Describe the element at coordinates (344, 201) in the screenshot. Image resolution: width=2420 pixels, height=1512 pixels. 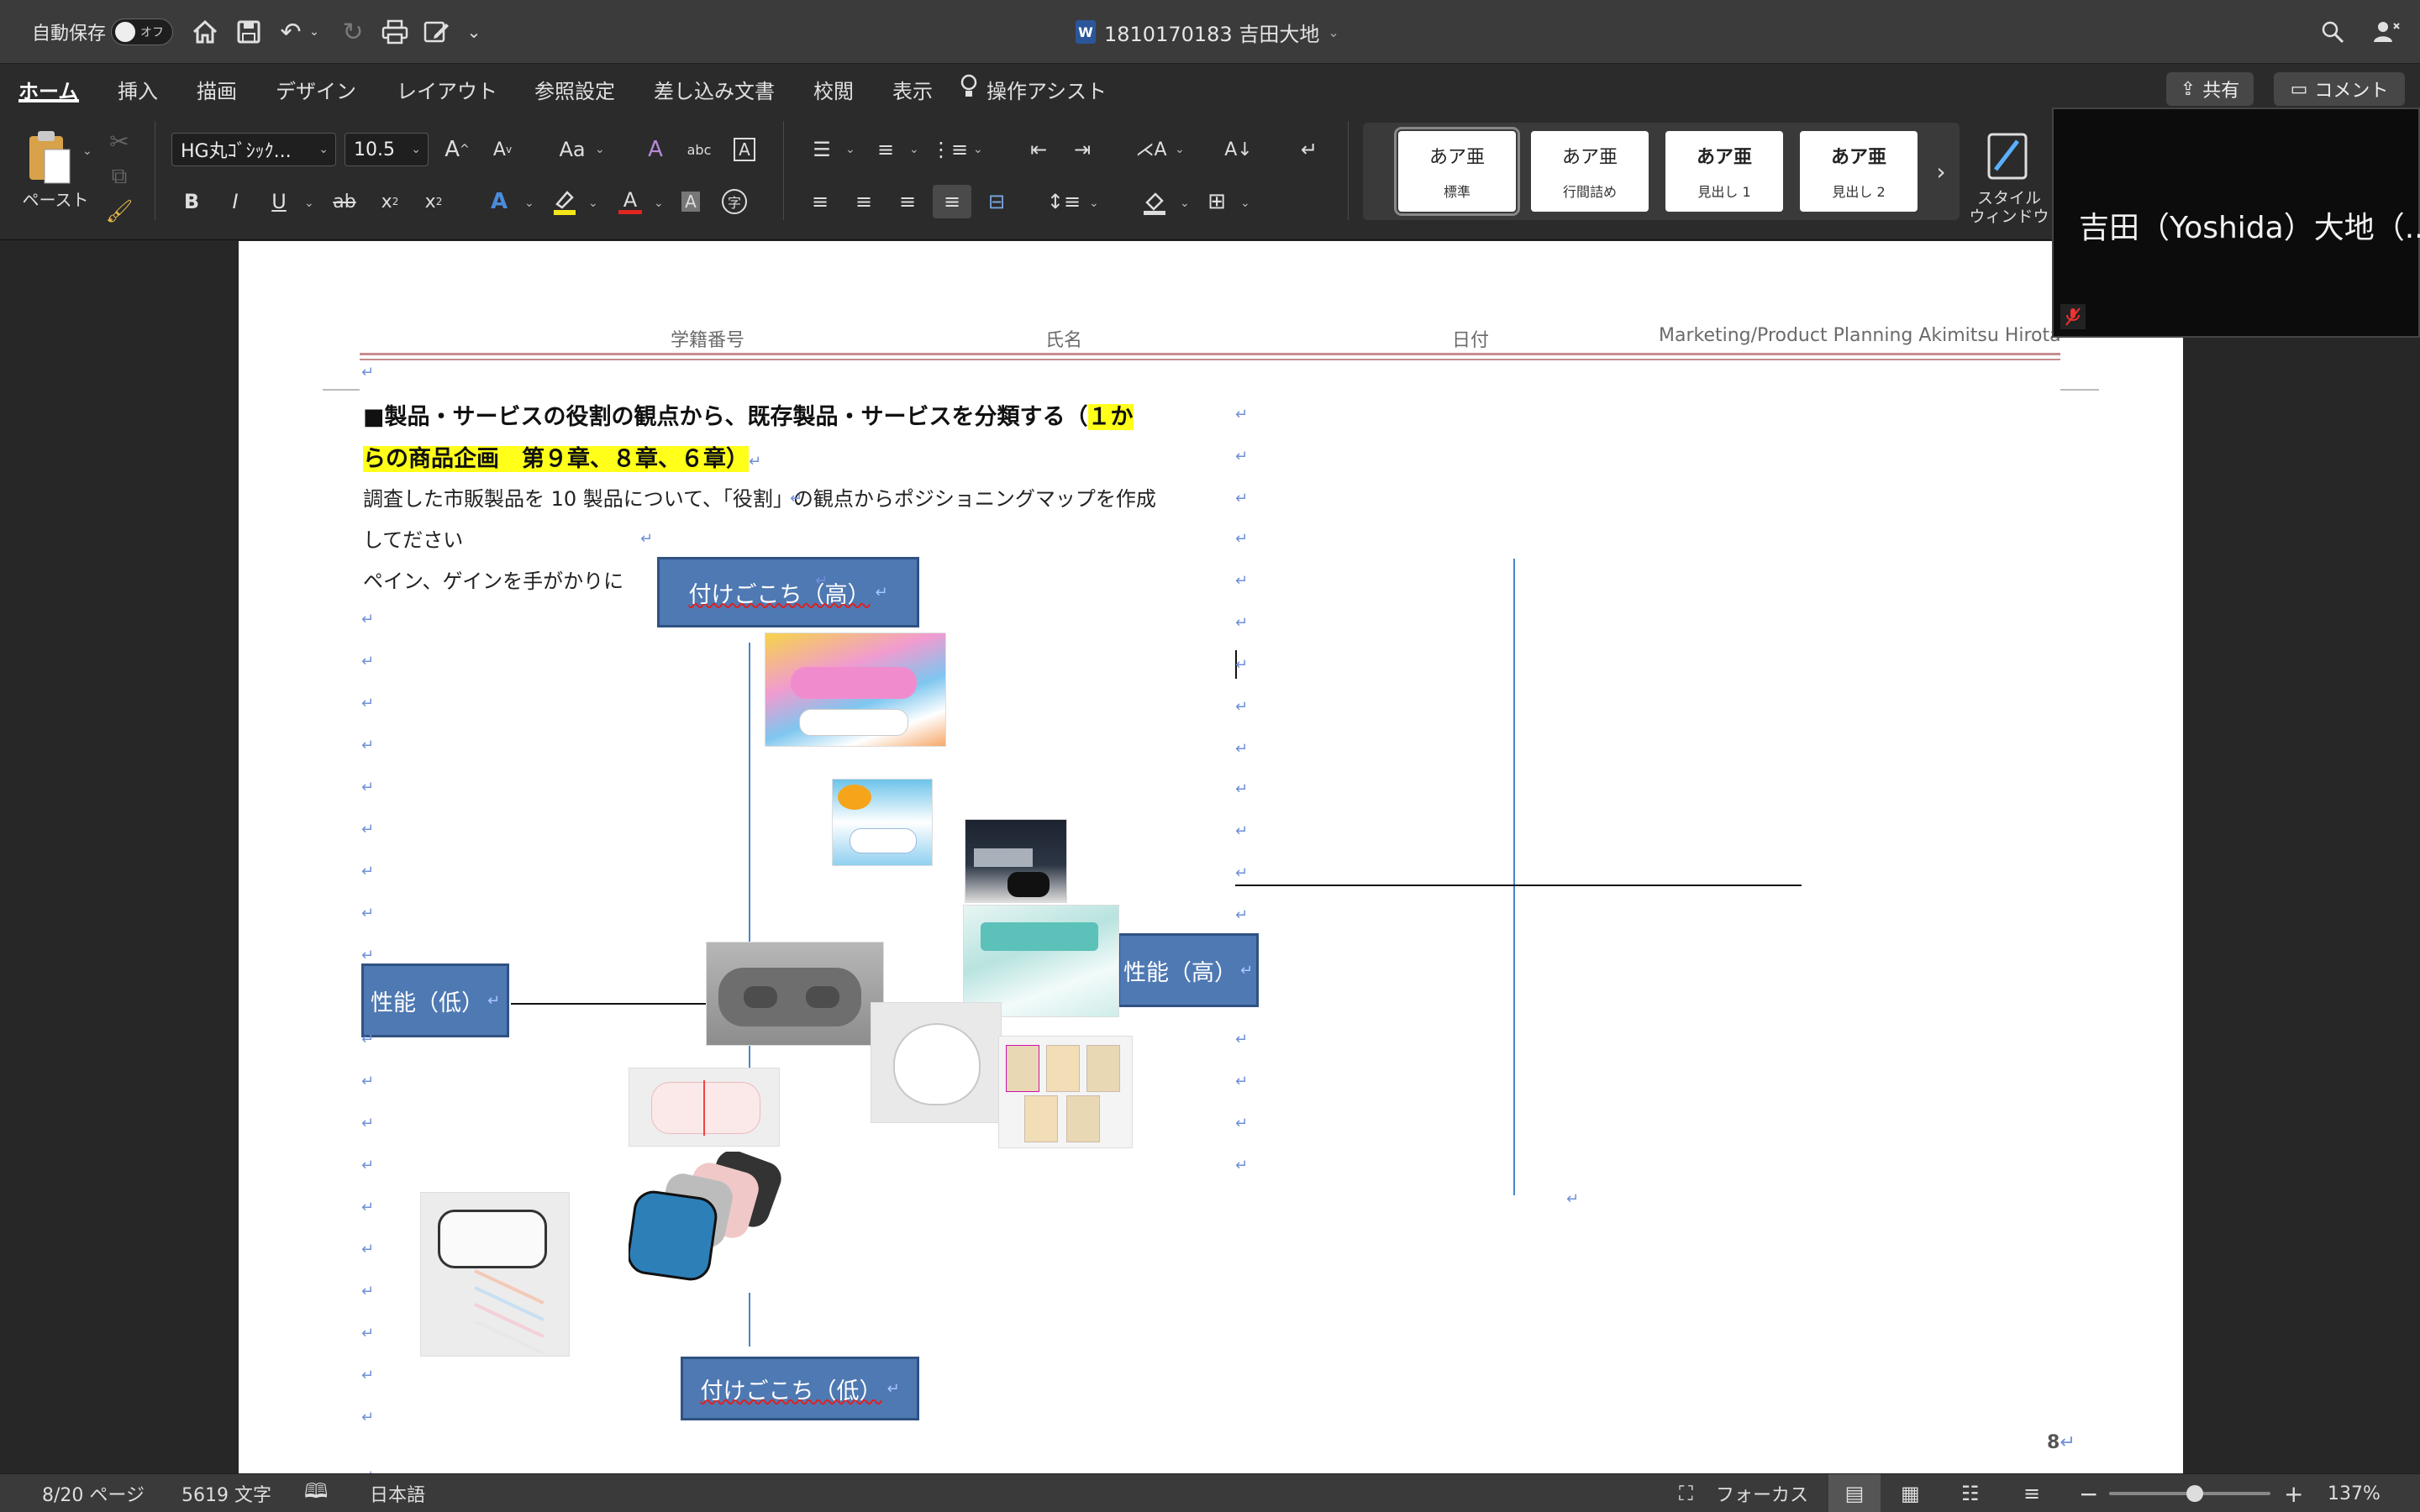
I see `strikethrough-icon: ab` at that location.